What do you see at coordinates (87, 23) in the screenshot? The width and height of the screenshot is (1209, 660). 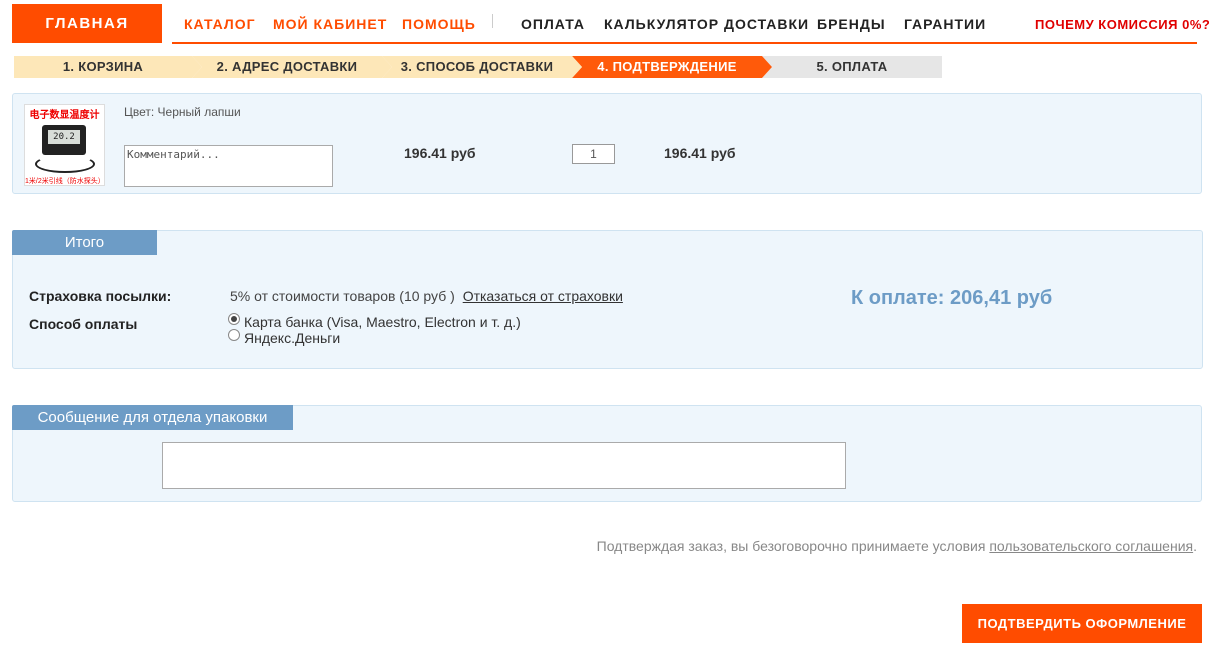 I see `nav-home-button: ГЛАВНАЯ` at bounding box center [87, 23].